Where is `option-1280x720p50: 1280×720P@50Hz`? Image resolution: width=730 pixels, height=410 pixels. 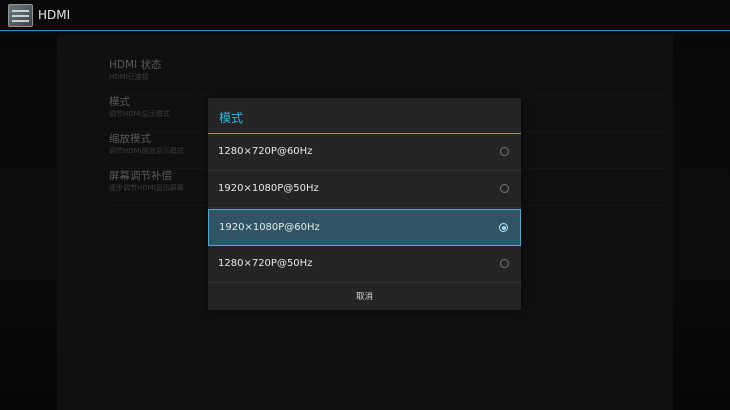
option-1280x720p50: 1280×720P@50Hz is located at coordinates (364, 264).